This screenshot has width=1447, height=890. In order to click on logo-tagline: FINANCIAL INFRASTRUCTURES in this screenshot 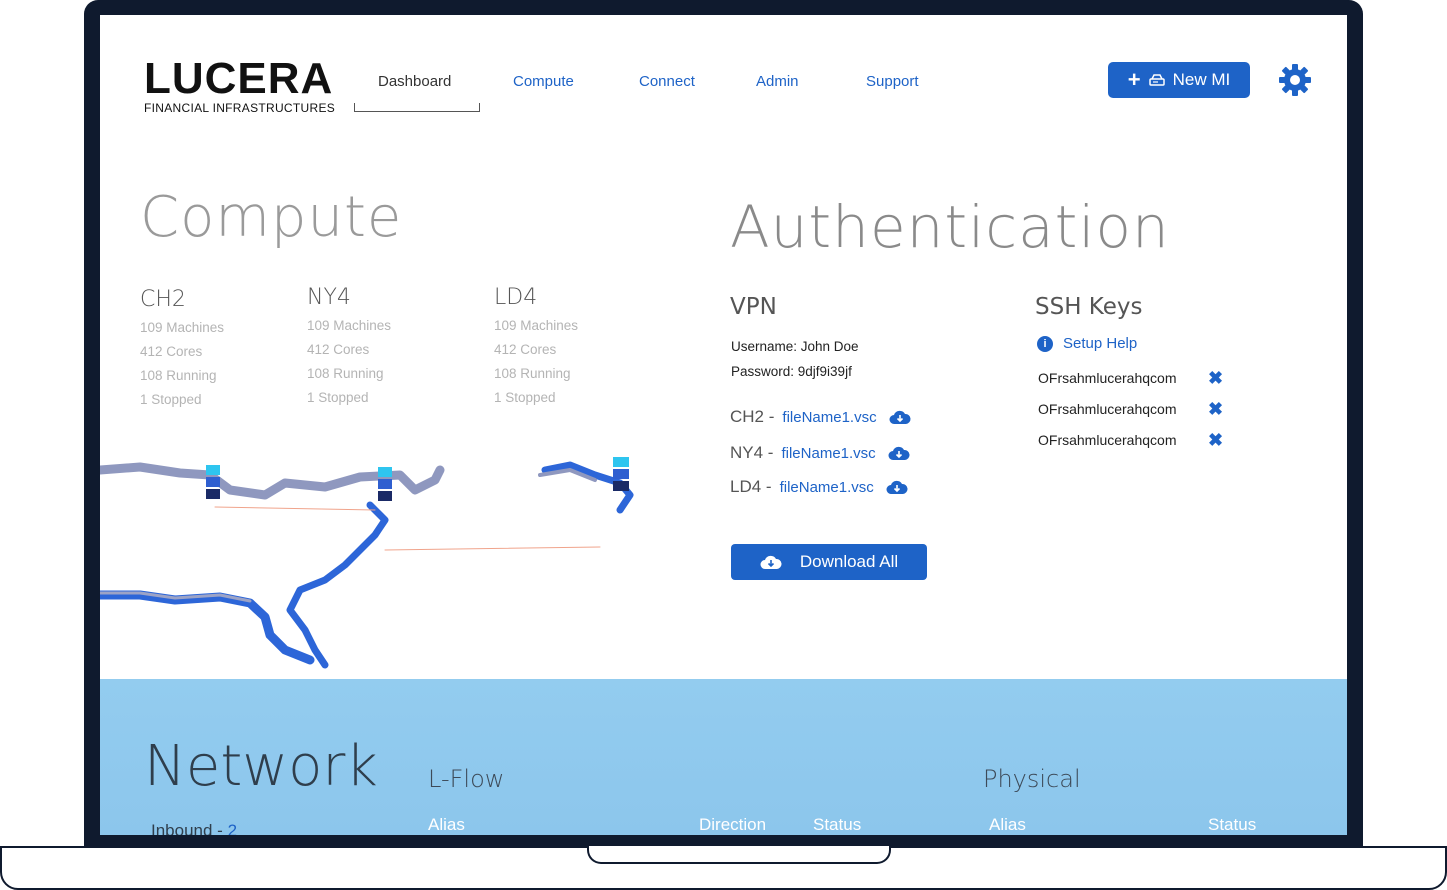, I will do `click(240, 108)`.